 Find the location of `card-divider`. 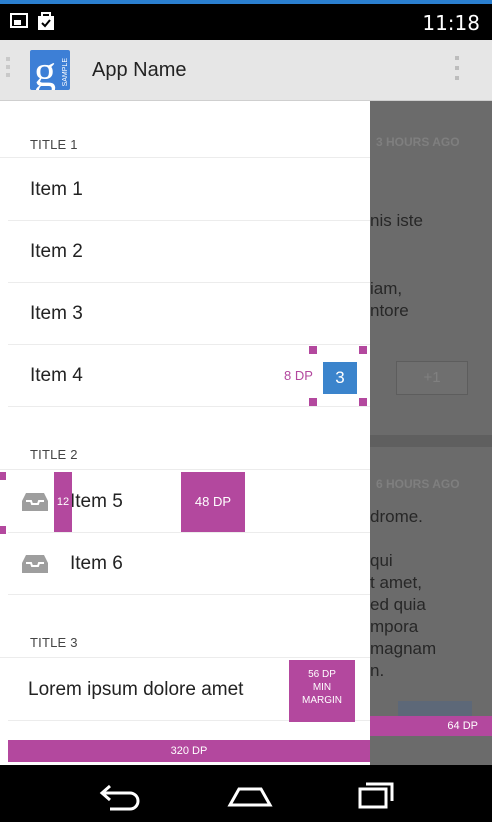

card-divider is located at coordinates (431, 441).